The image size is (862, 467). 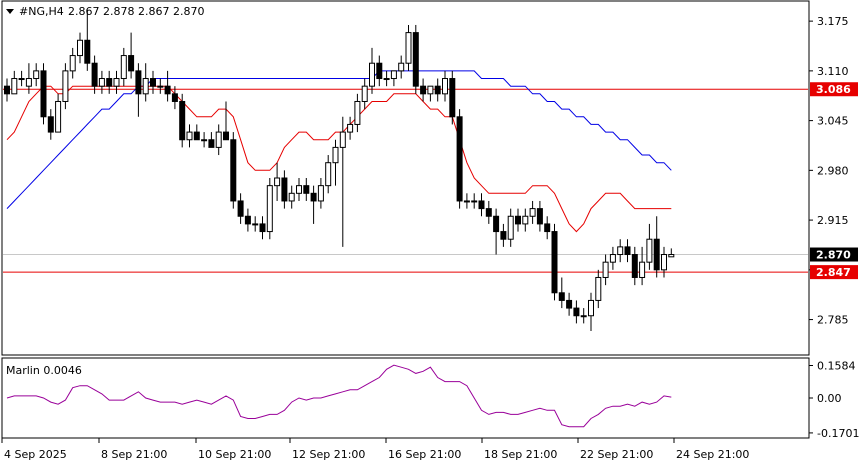 I want to click on time-tick-label: 10 Sep 21:00, so click(x=234, y=454).